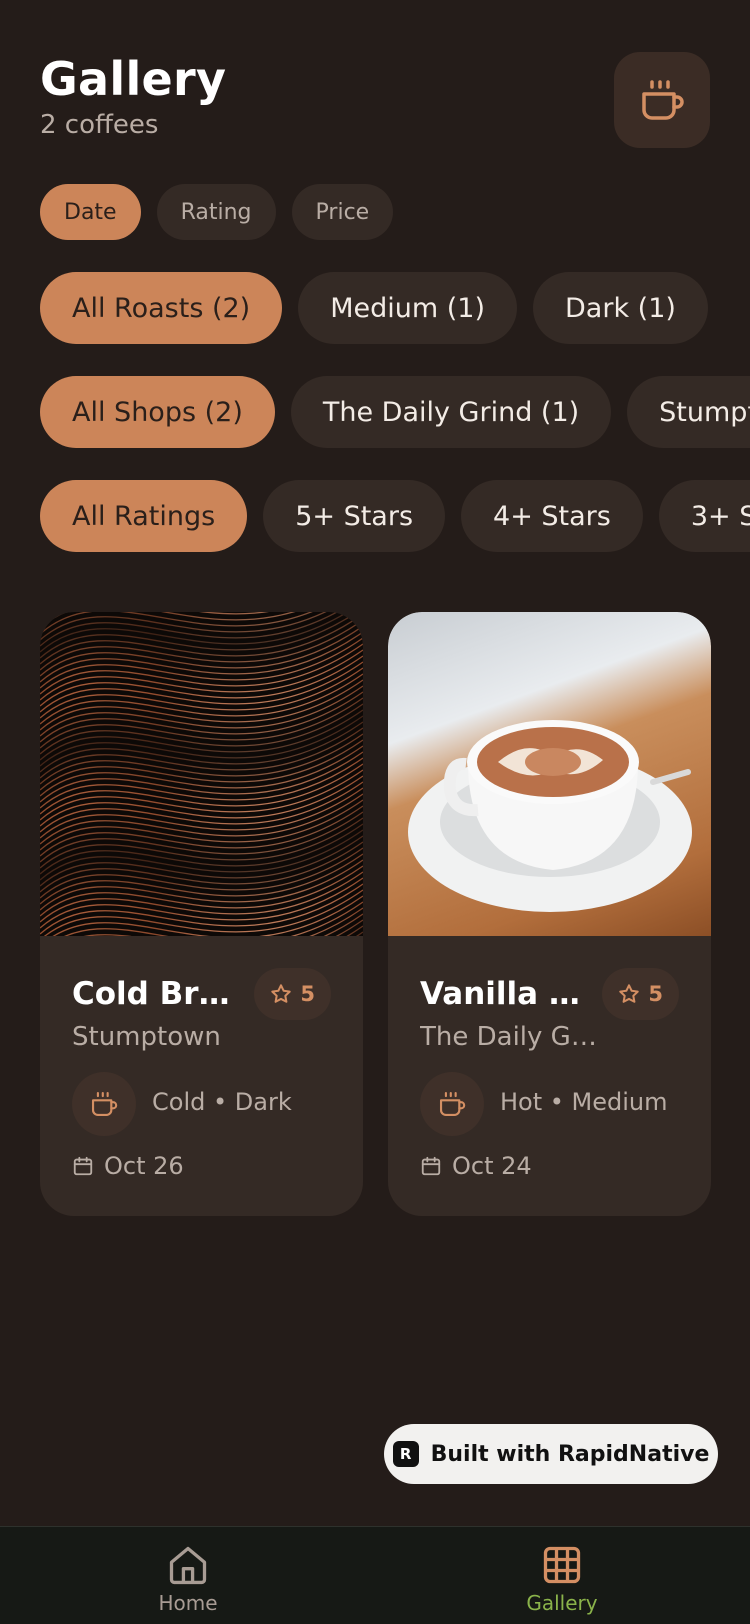 This screenshot has height=1624, width=750. What do you see at coordinates (144, 1166) in the screenshot?
I see `coffee-date: Oct 26` at bounding box center [144, 1166].